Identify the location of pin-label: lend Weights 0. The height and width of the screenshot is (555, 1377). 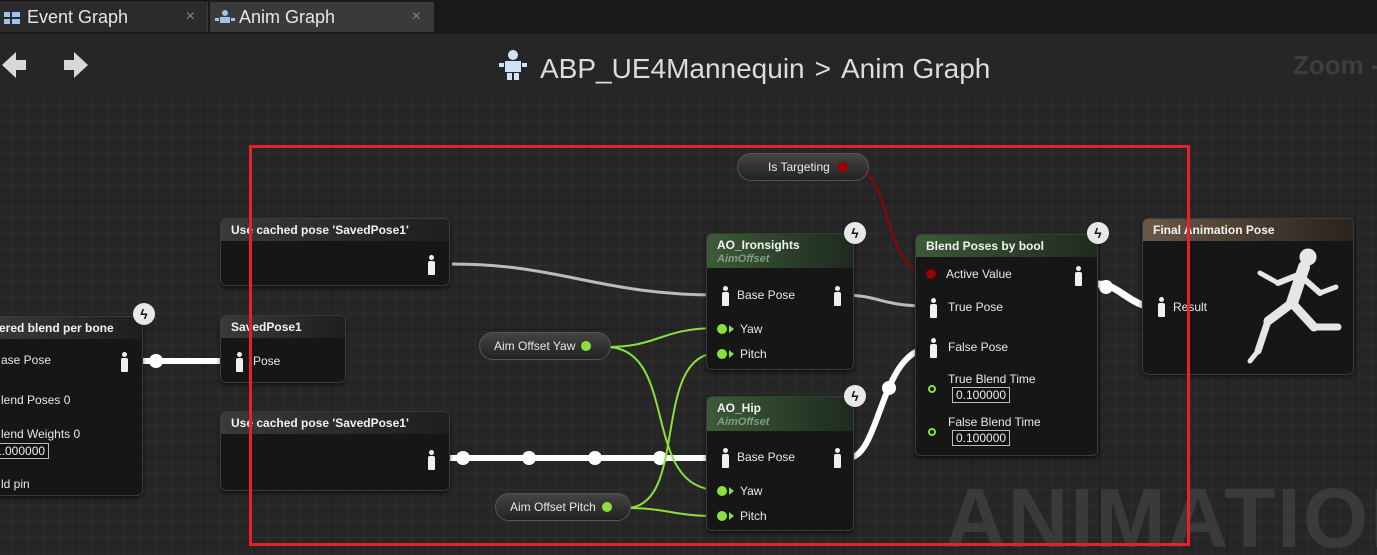
(41, 434).